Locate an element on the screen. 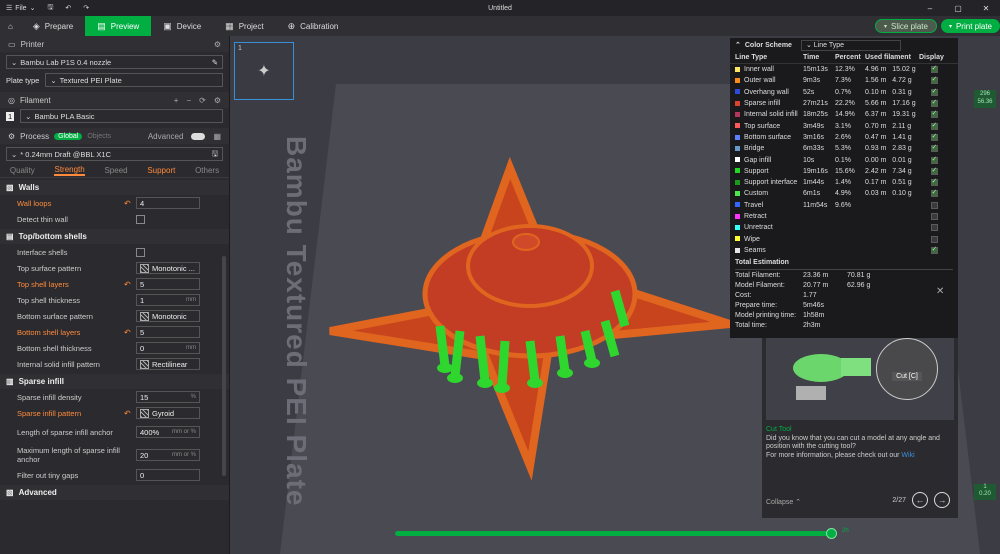 This screenshot has height=554, width=1000. remove-icon: − is located at coordinates (188, 100).